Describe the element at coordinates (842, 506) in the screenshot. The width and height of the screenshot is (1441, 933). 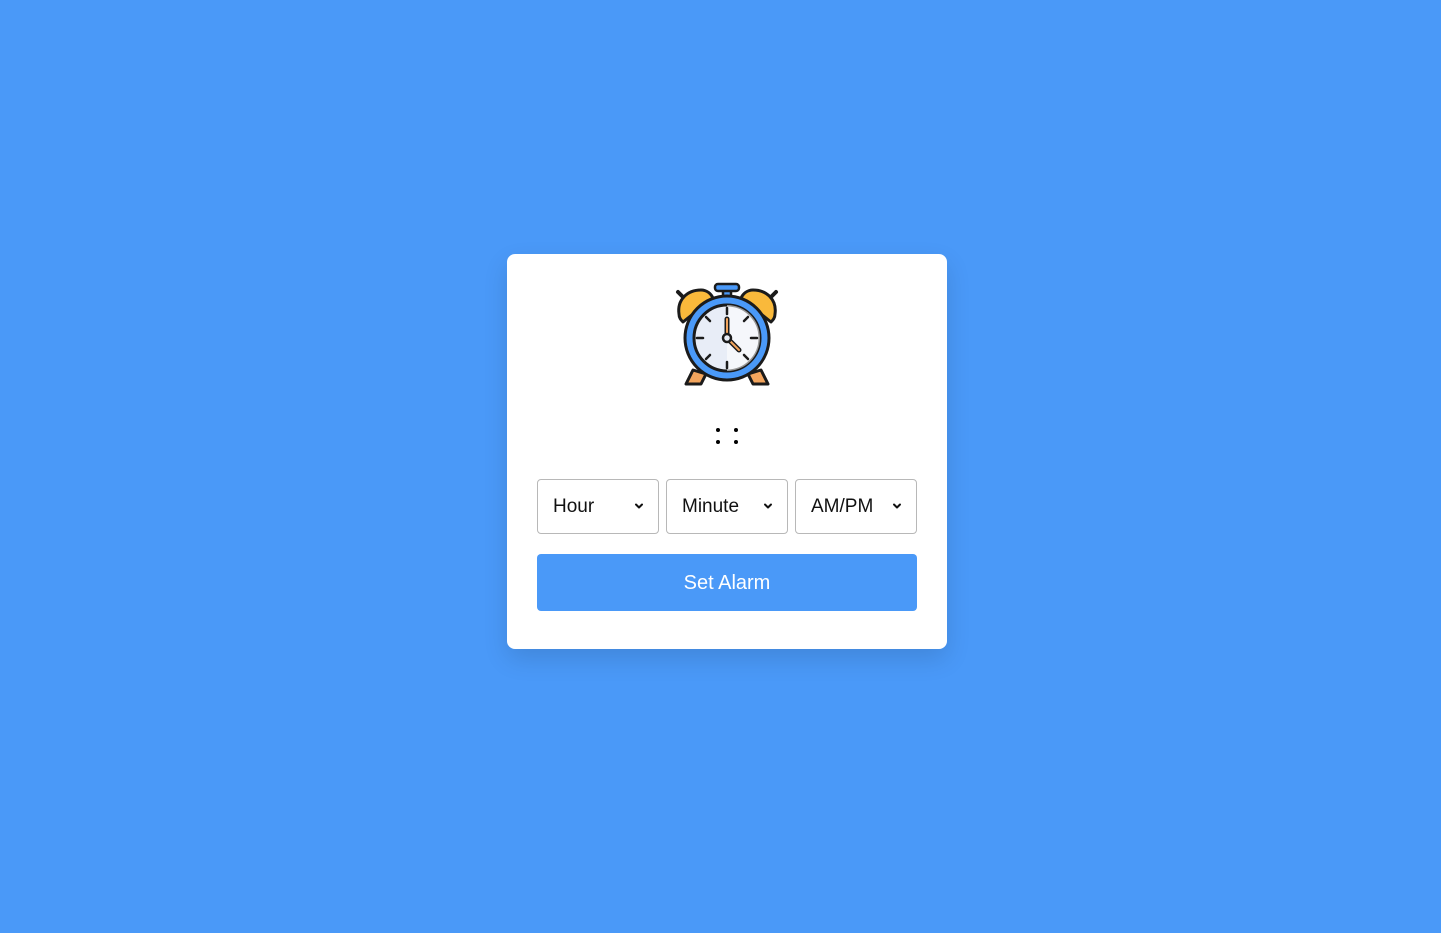
I see `ampm-select-value: AM/PM` at that location.